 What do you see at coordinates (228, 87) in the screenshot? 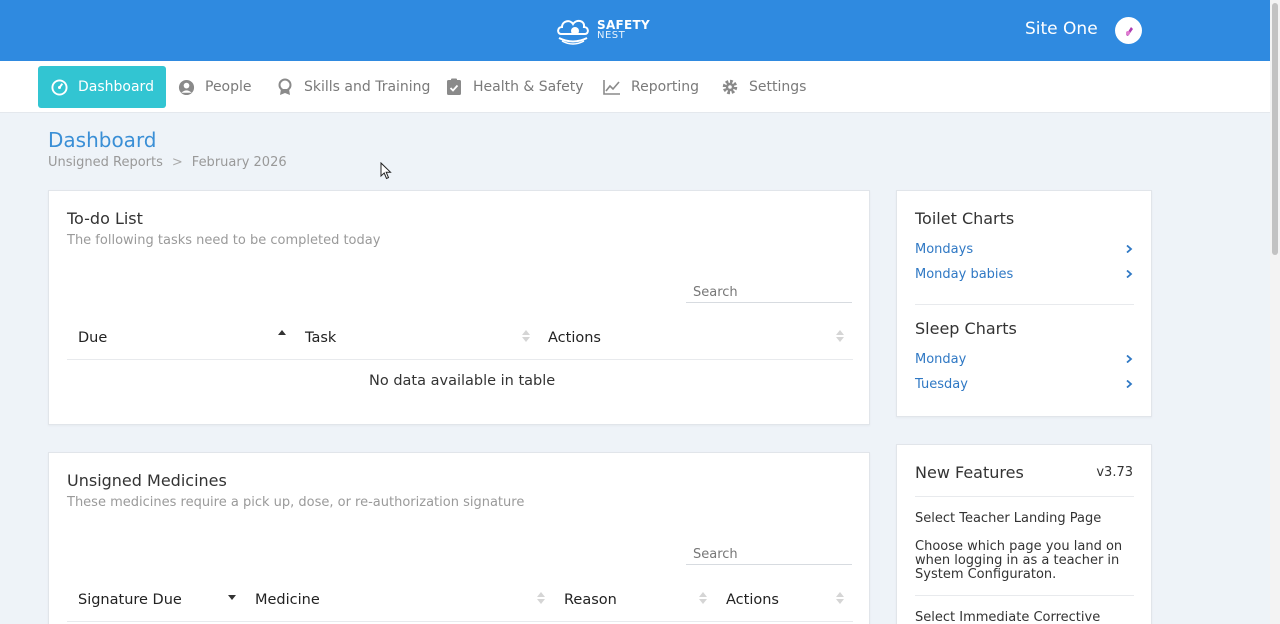
I see `nav-label: People` at bounding box center [228, 87].